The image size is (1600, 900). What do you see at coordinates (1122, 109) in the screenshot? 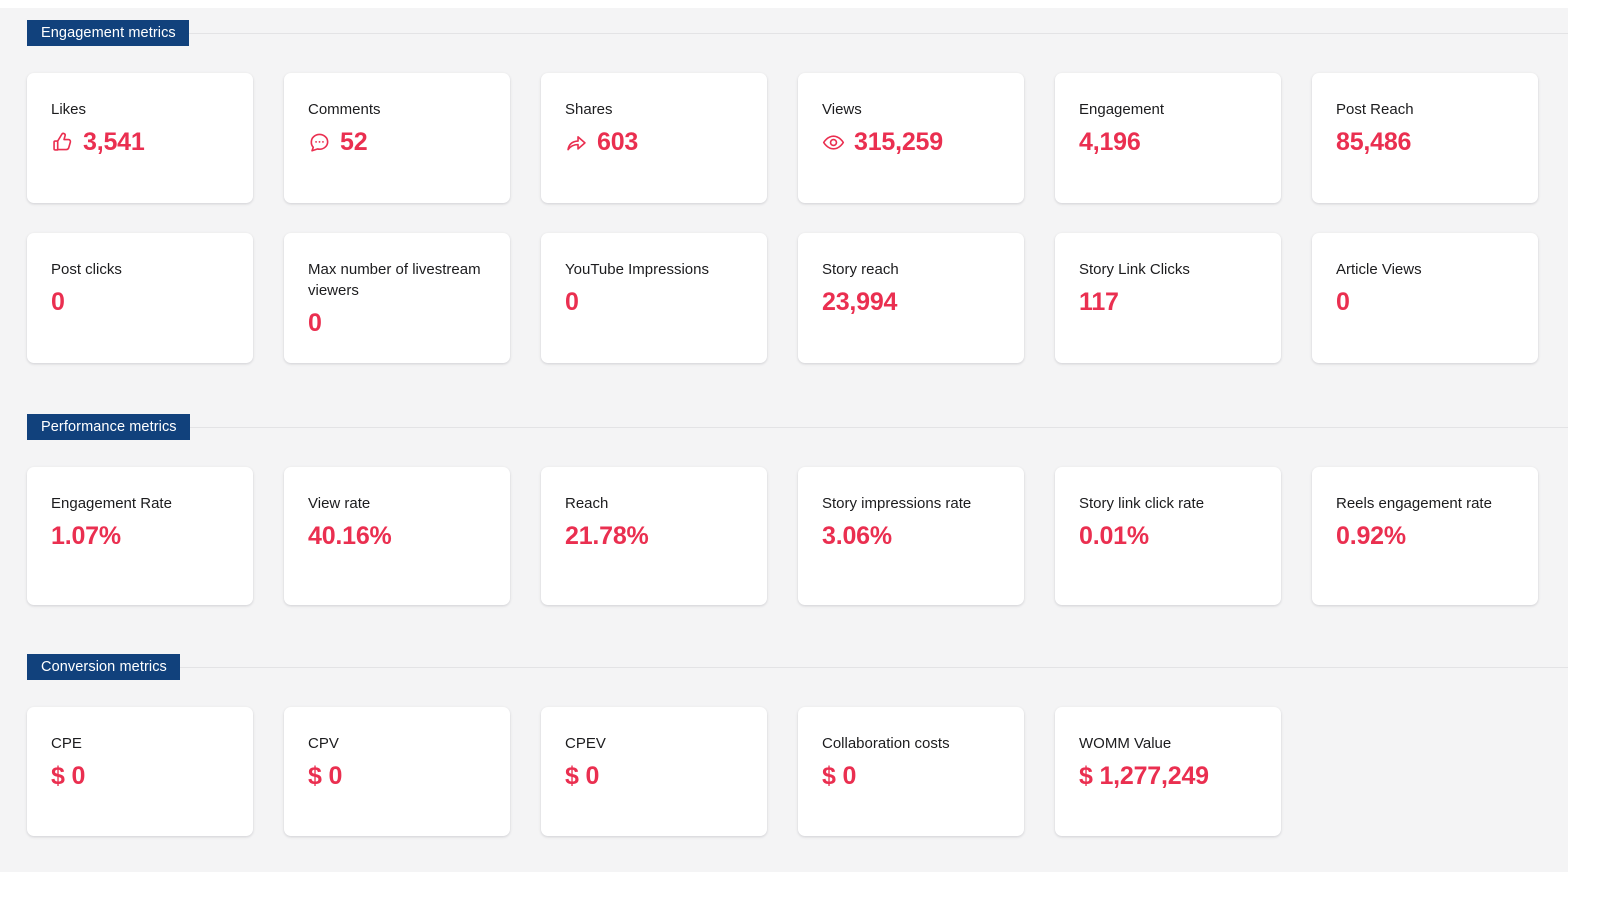
I see `metric-card-label: Engagement` at bounding box center [1122, 109].